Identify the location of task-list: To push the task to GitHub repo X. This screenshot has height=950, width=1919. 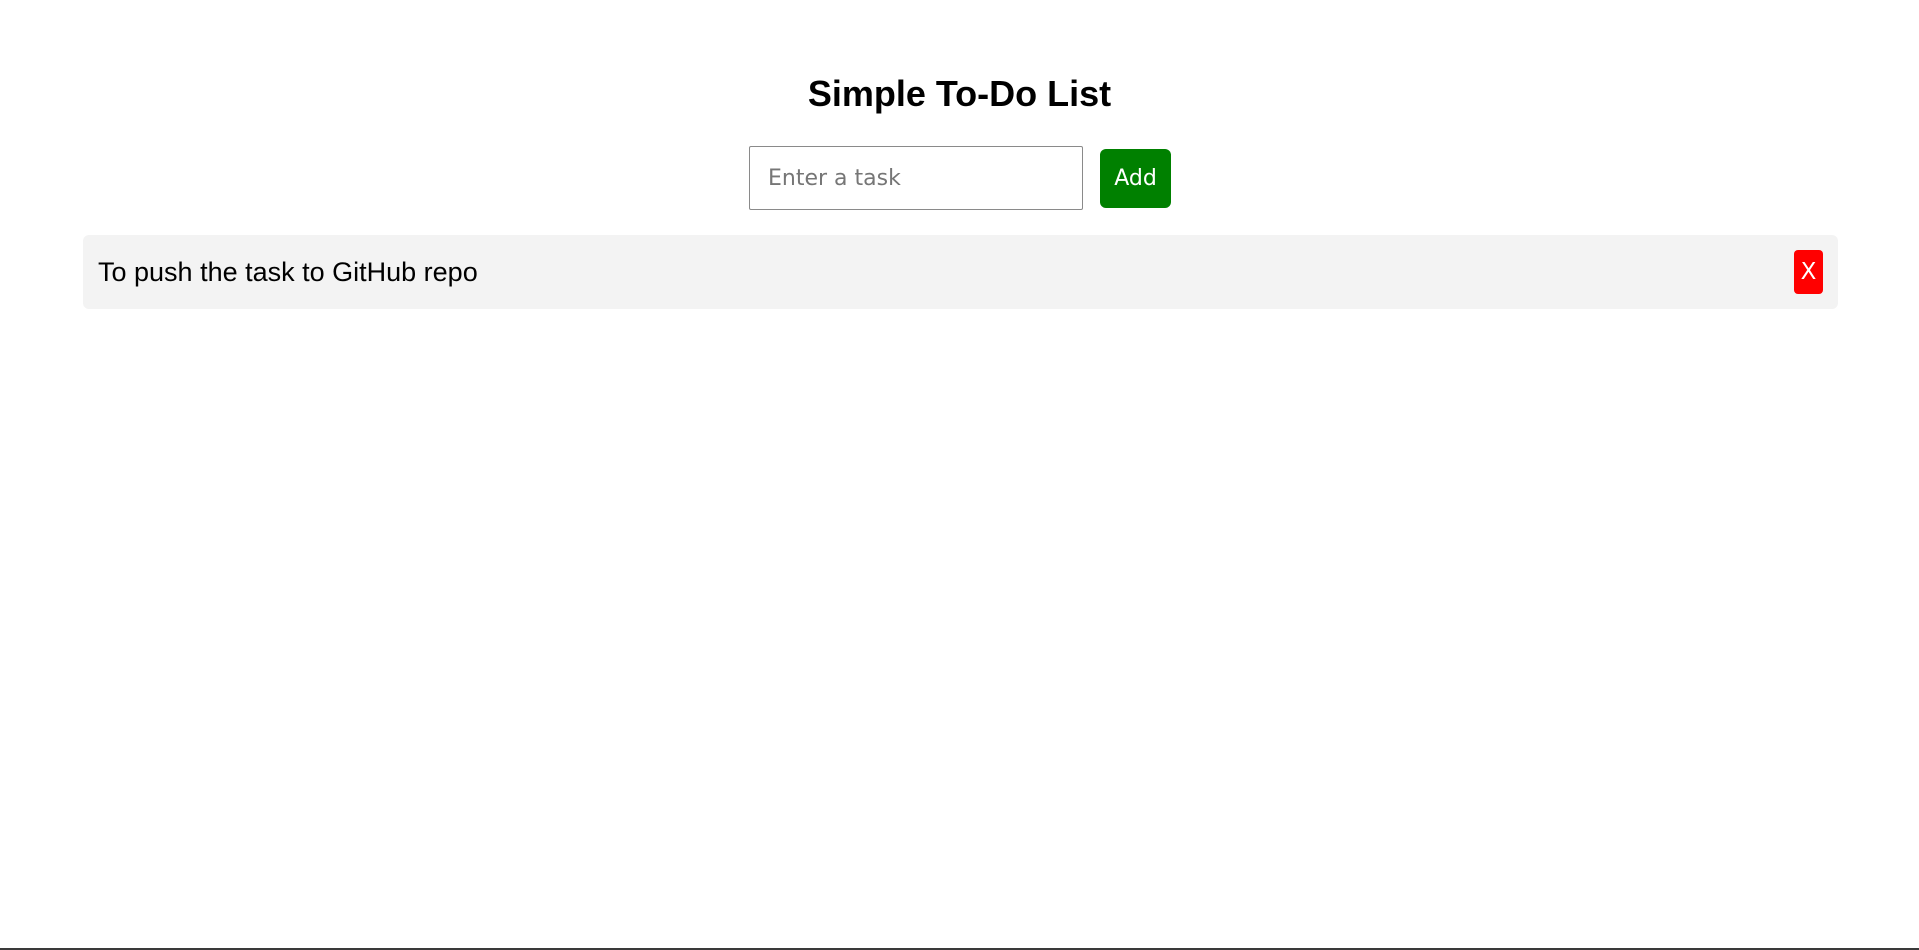
(960, 272).